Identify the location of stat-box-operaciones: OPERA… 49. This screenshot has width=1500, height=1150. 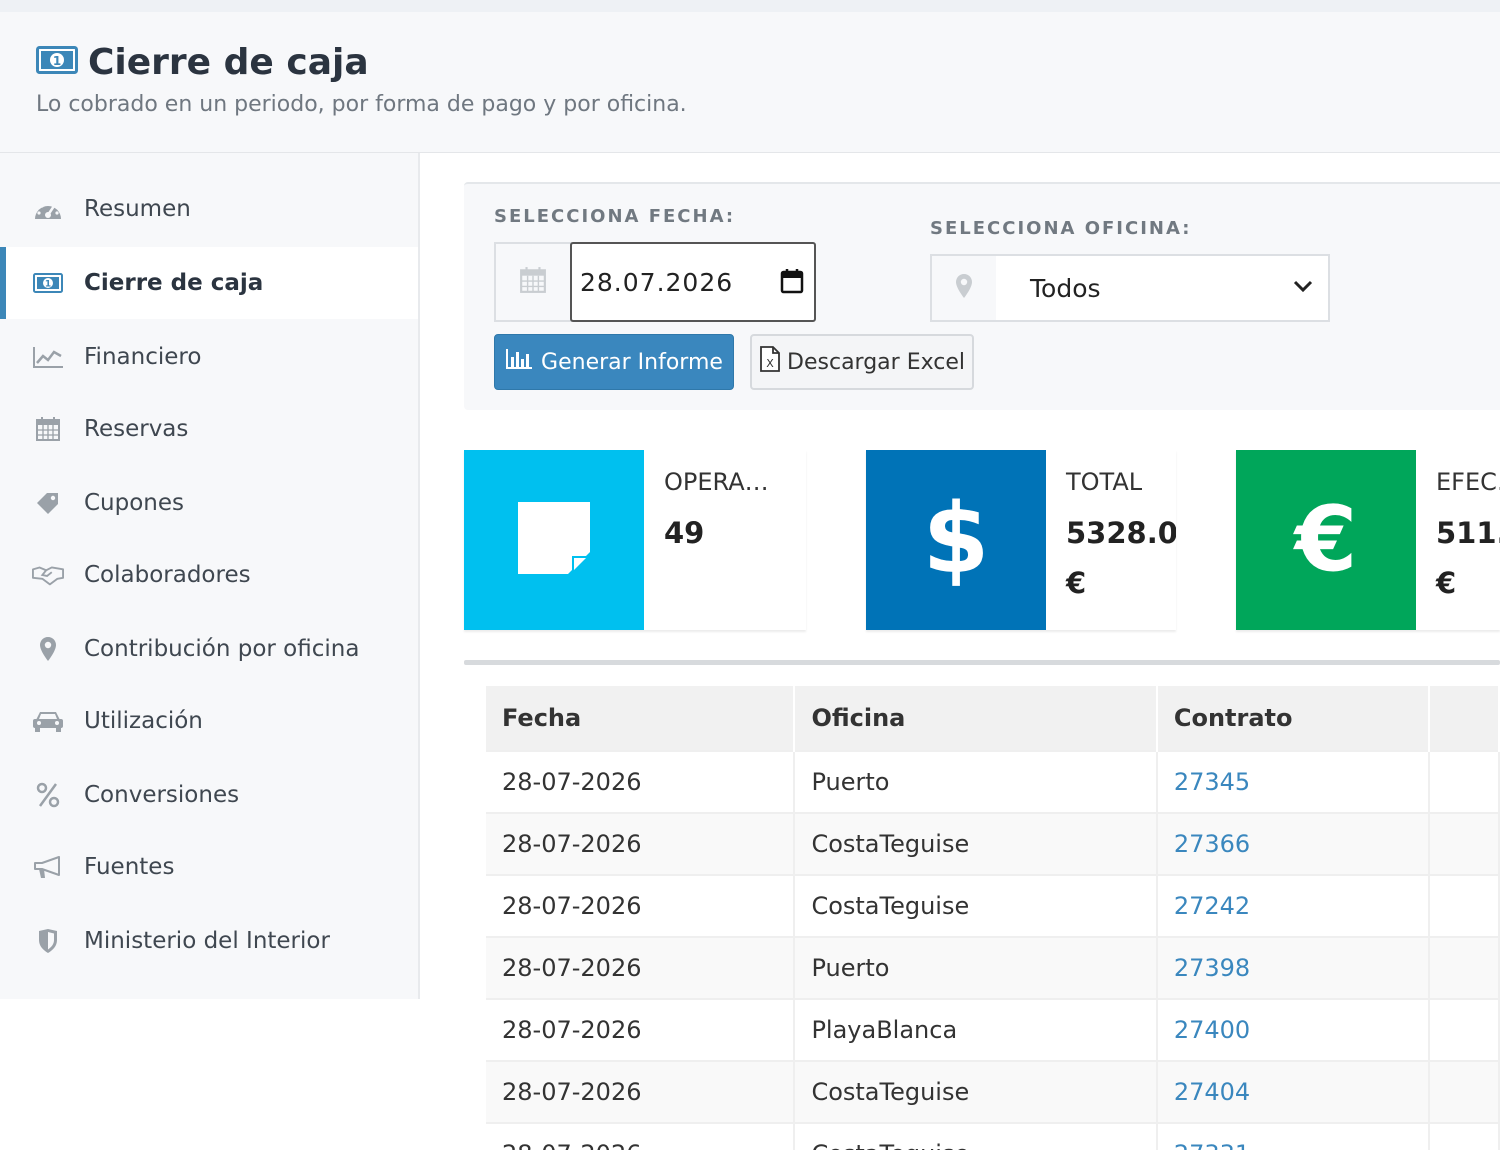
(635, 540).